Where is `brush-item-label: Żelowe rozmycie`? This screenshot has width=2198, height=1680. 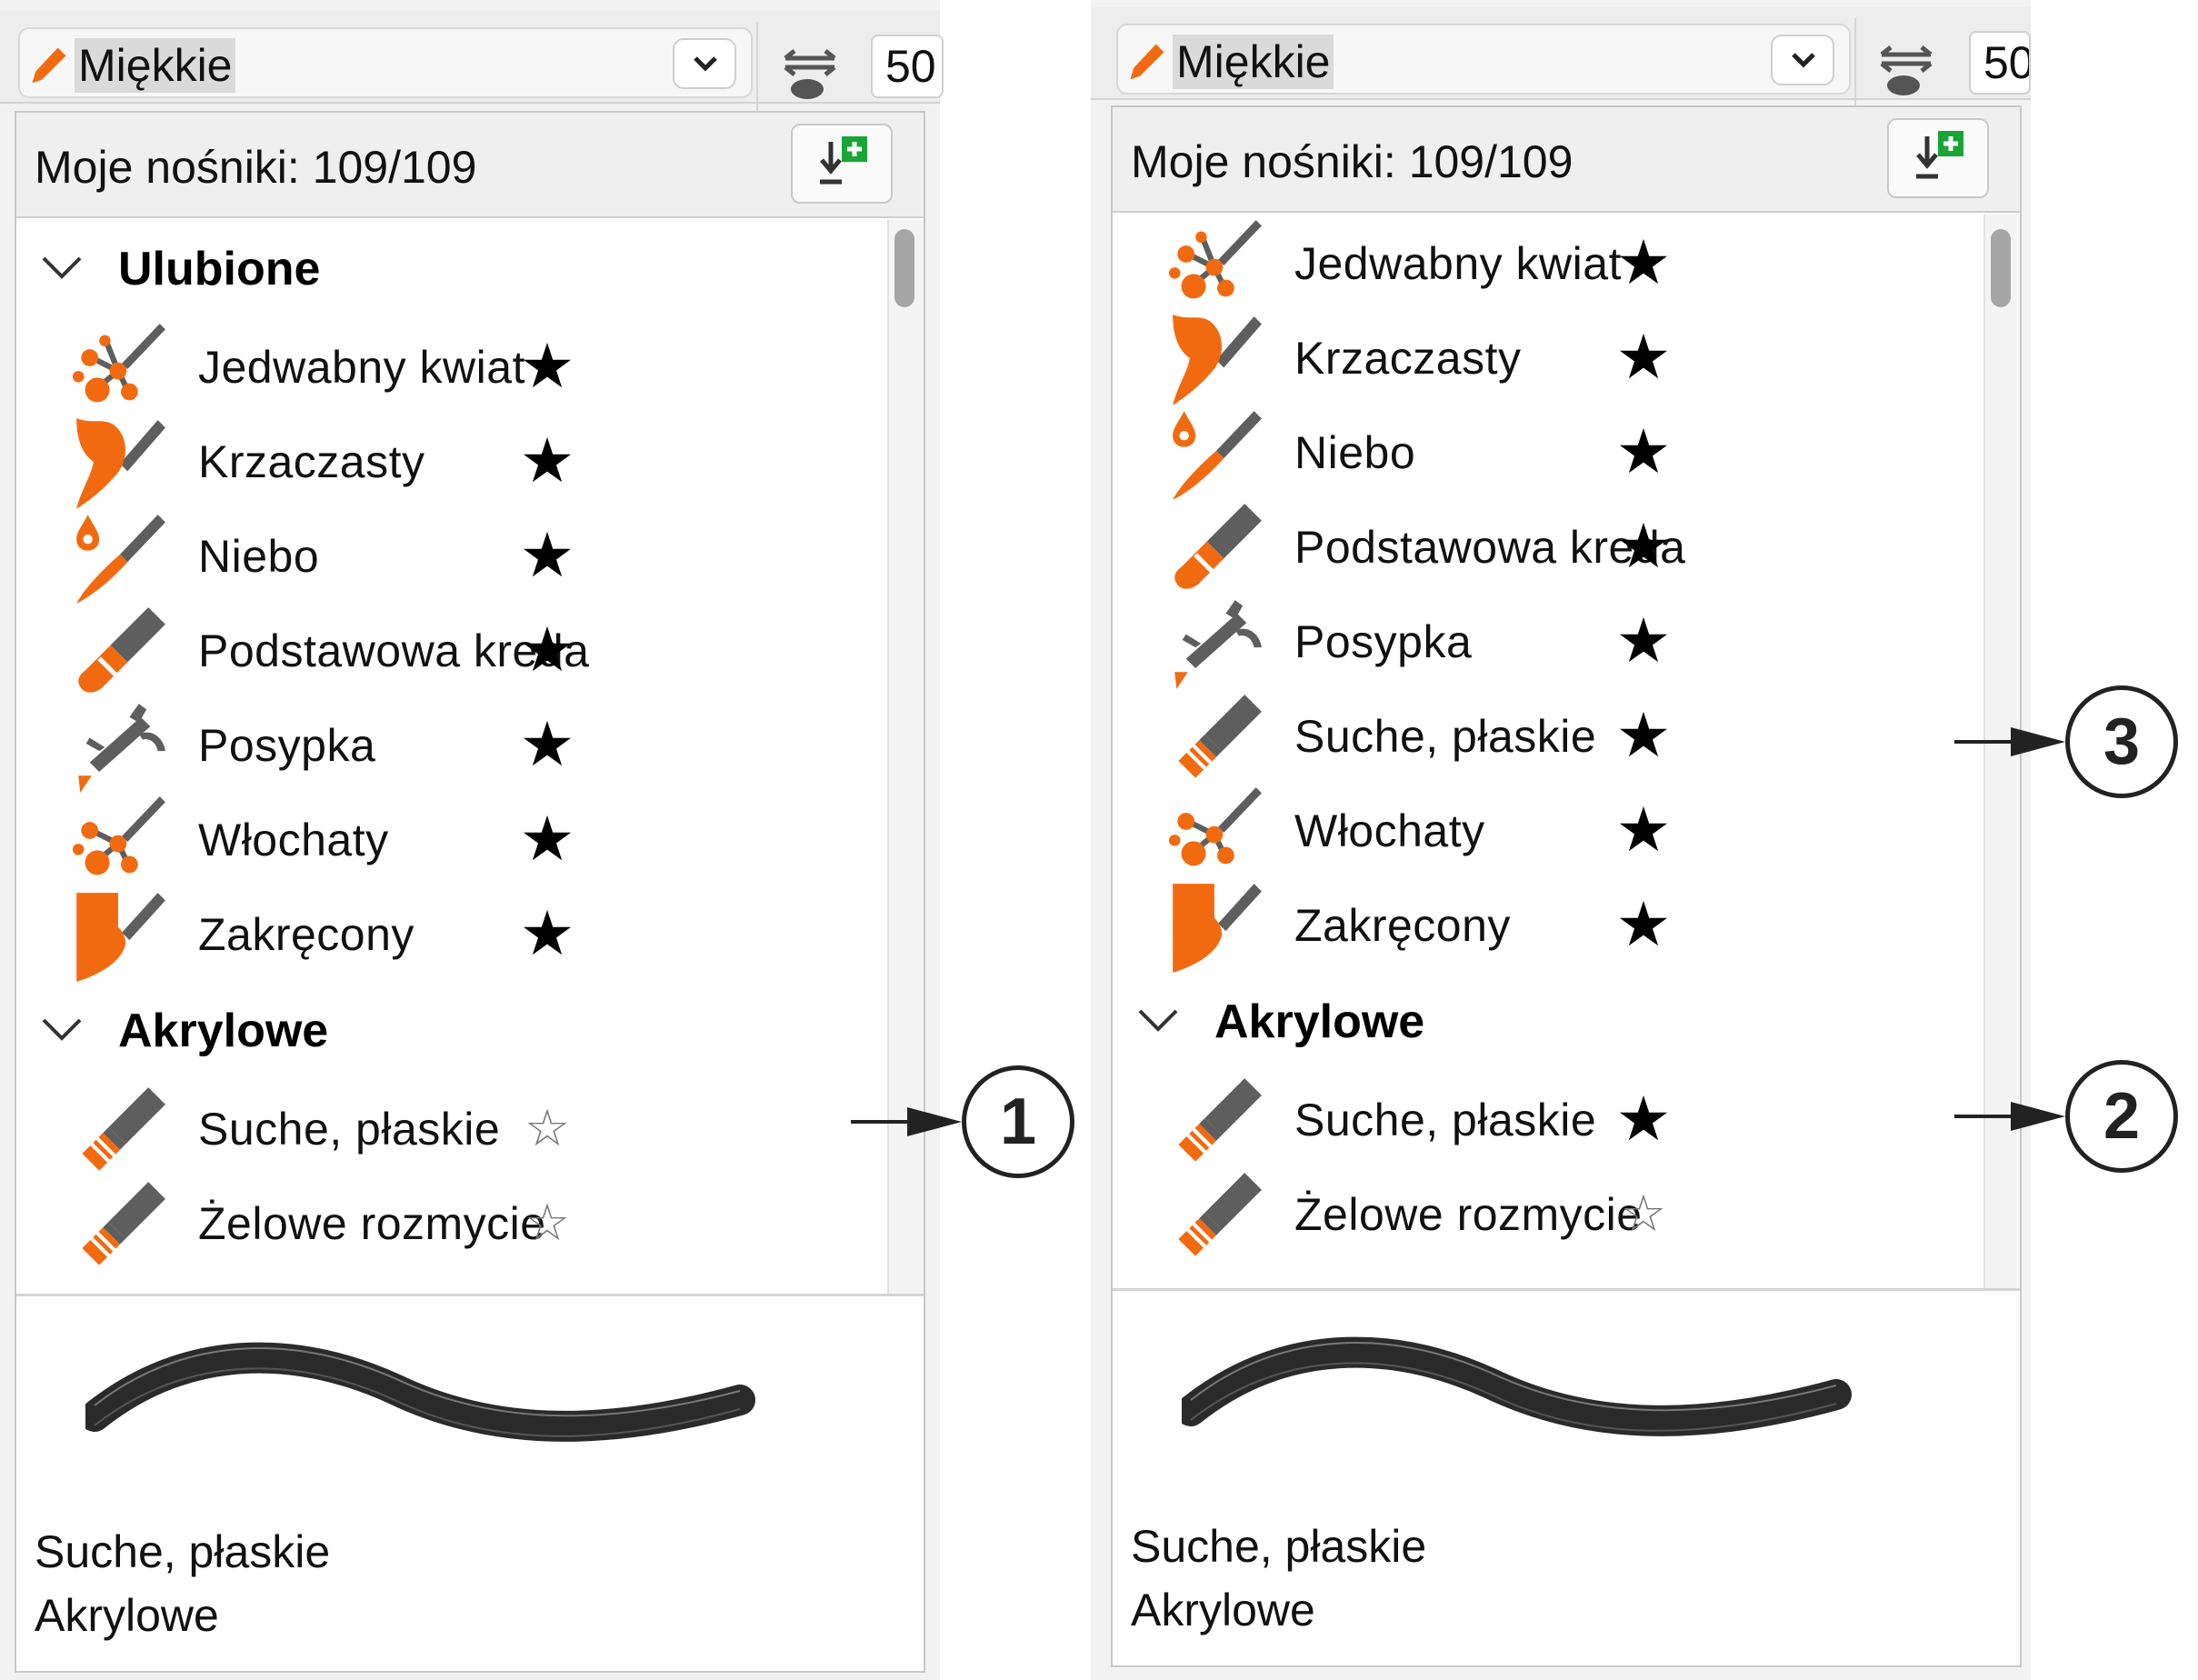 brush-item-label: Żelowe rozmycie is located at coordinates (1468, 1214).